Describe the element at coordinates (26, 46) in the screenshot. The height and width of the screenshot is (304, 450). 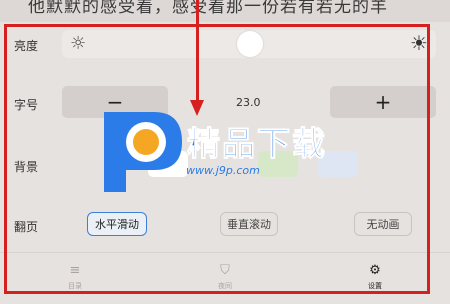
I see `brightness-label: 亮度` at that location.